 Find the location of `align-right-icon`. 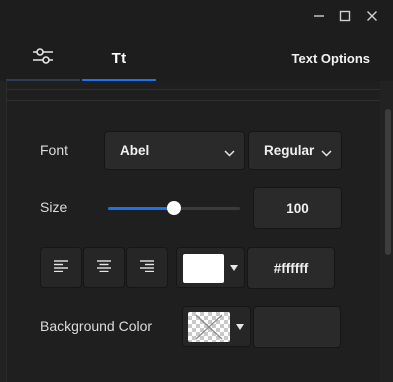

align-right-icon is located at coordinates (147, 268).